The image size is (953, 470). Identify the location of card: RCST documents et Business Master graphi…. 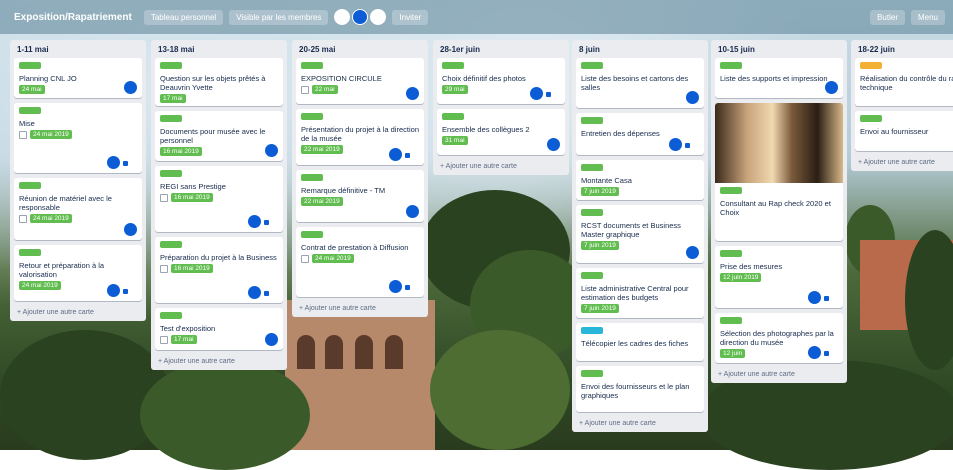
(640, 234).